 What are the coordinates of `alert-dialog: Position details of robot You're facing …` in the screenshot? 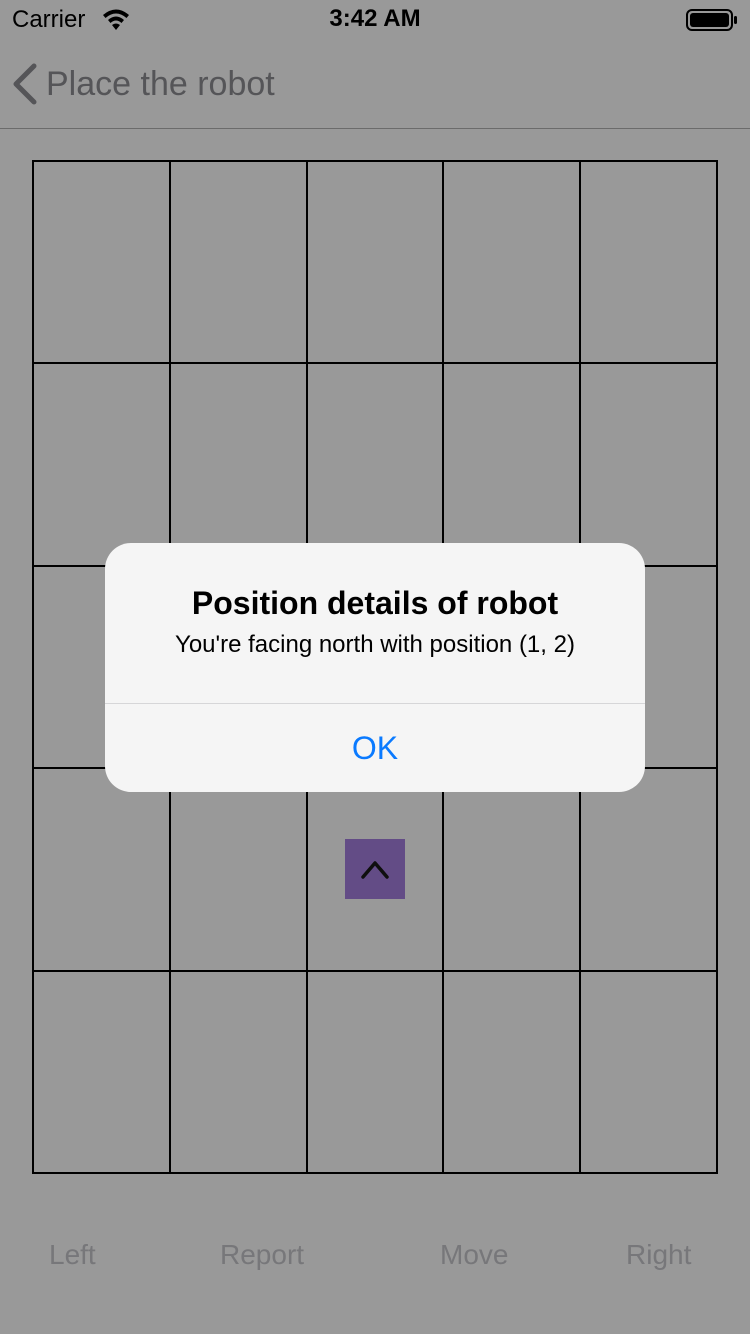 It's located at (375, 667).